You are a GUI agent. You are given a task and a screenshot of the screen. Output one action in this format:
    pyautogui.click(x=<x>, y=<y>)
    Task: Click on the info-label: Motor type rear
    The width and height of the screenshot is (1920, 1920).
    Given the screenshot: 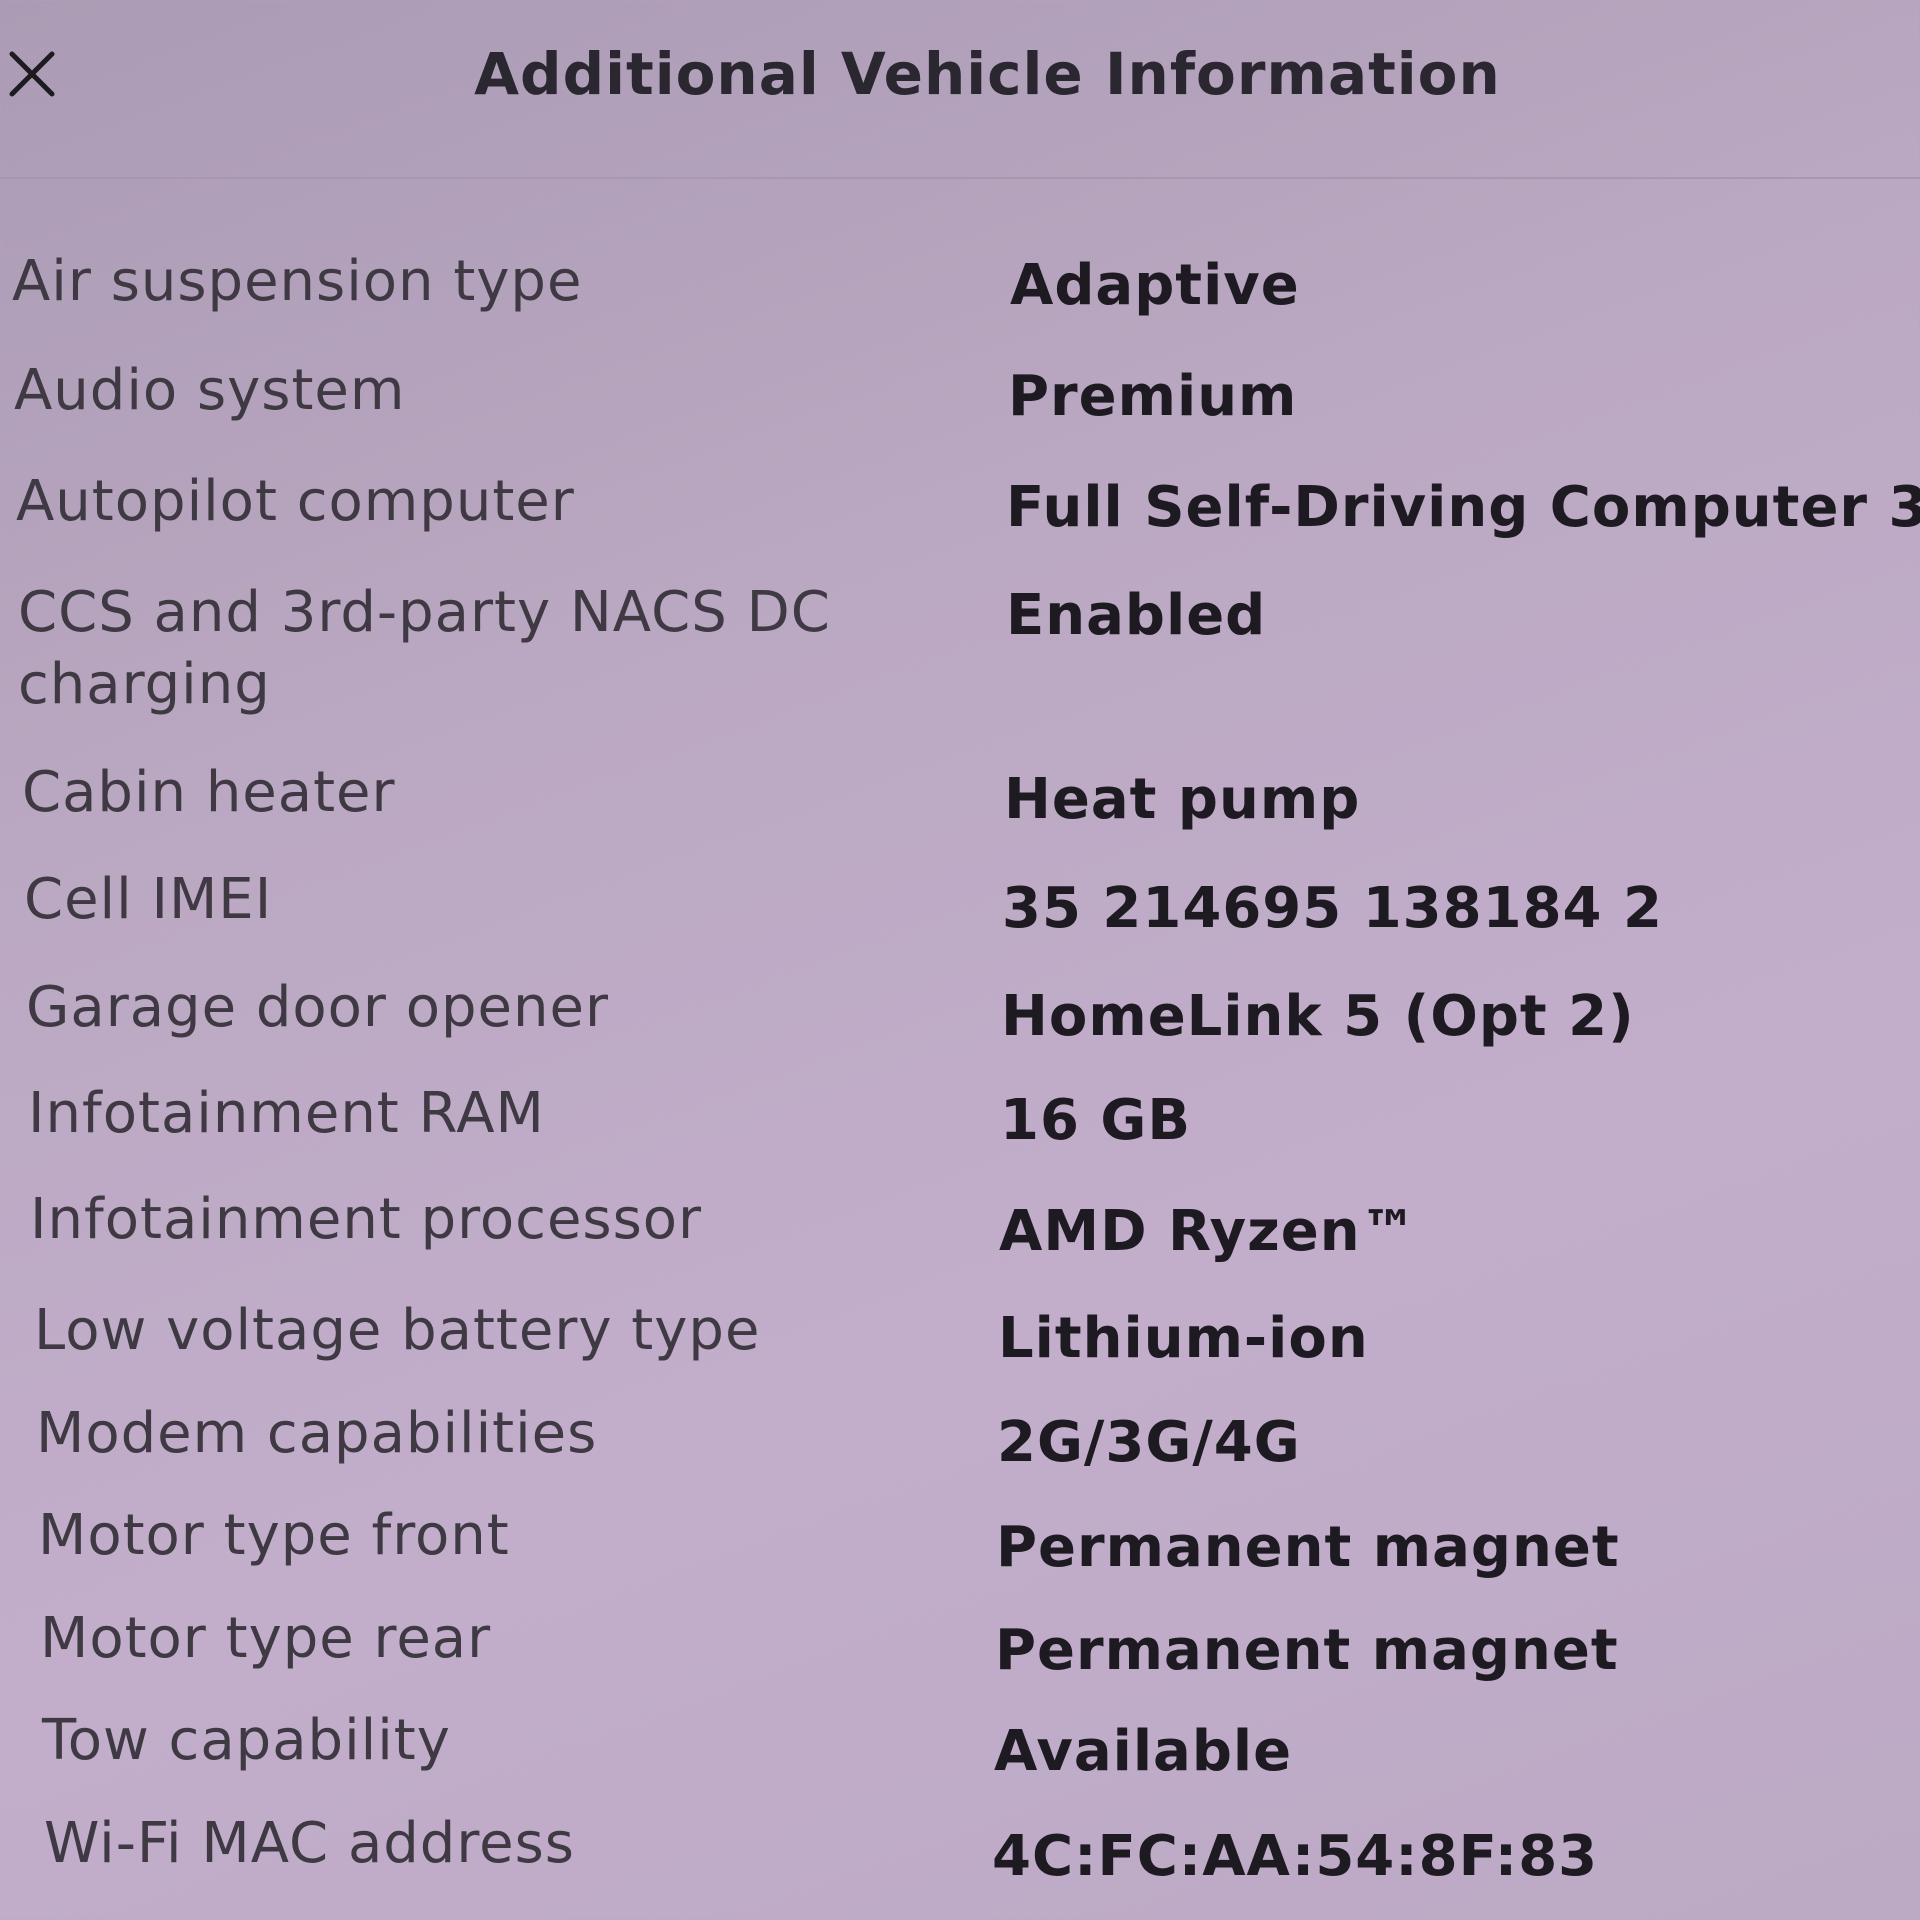 What is the action you would take?
    pyautogui.click(x=266, y=1638)
    